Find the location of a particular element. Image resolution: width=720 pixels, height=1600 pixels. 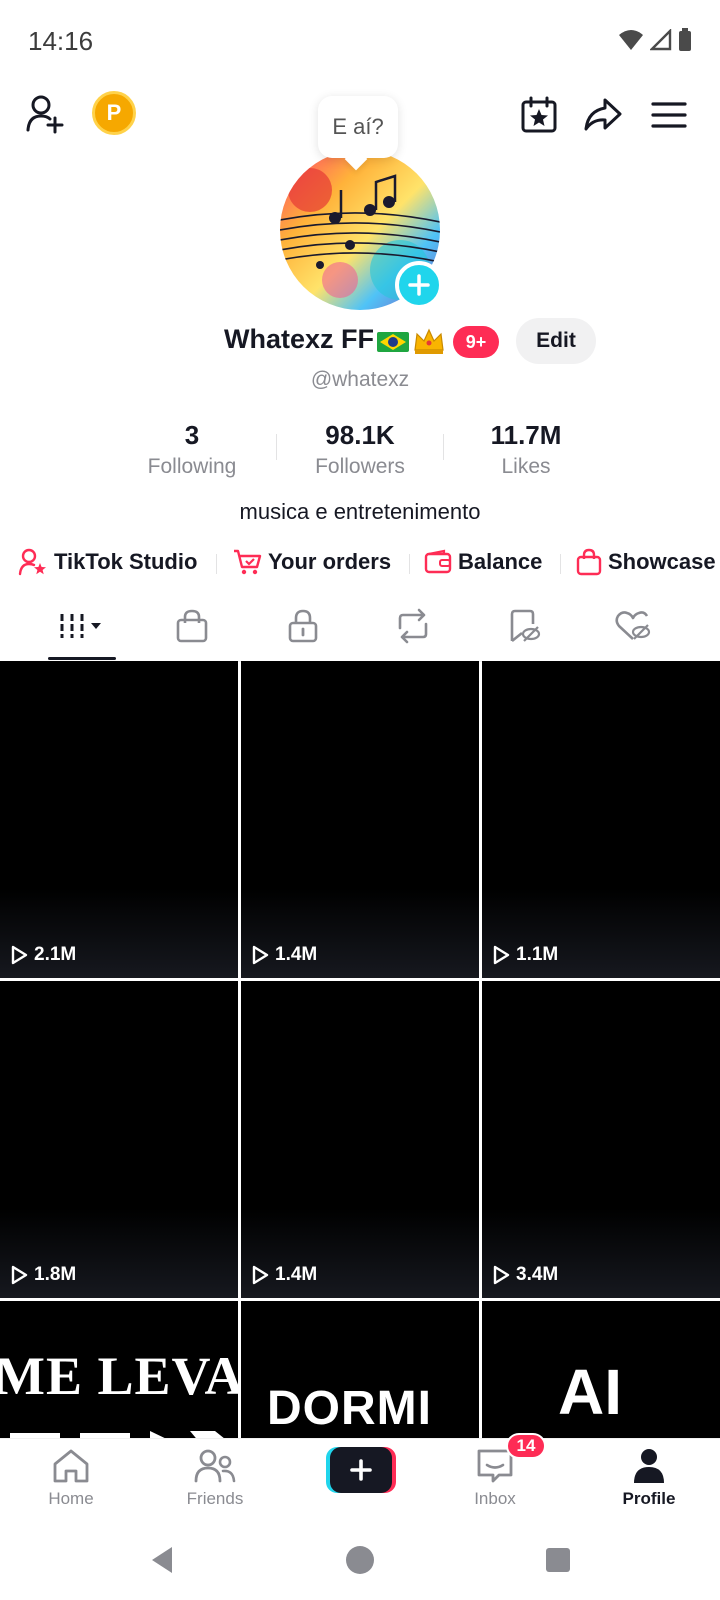

nav-home: Home is located at coordinates (71, 1478).